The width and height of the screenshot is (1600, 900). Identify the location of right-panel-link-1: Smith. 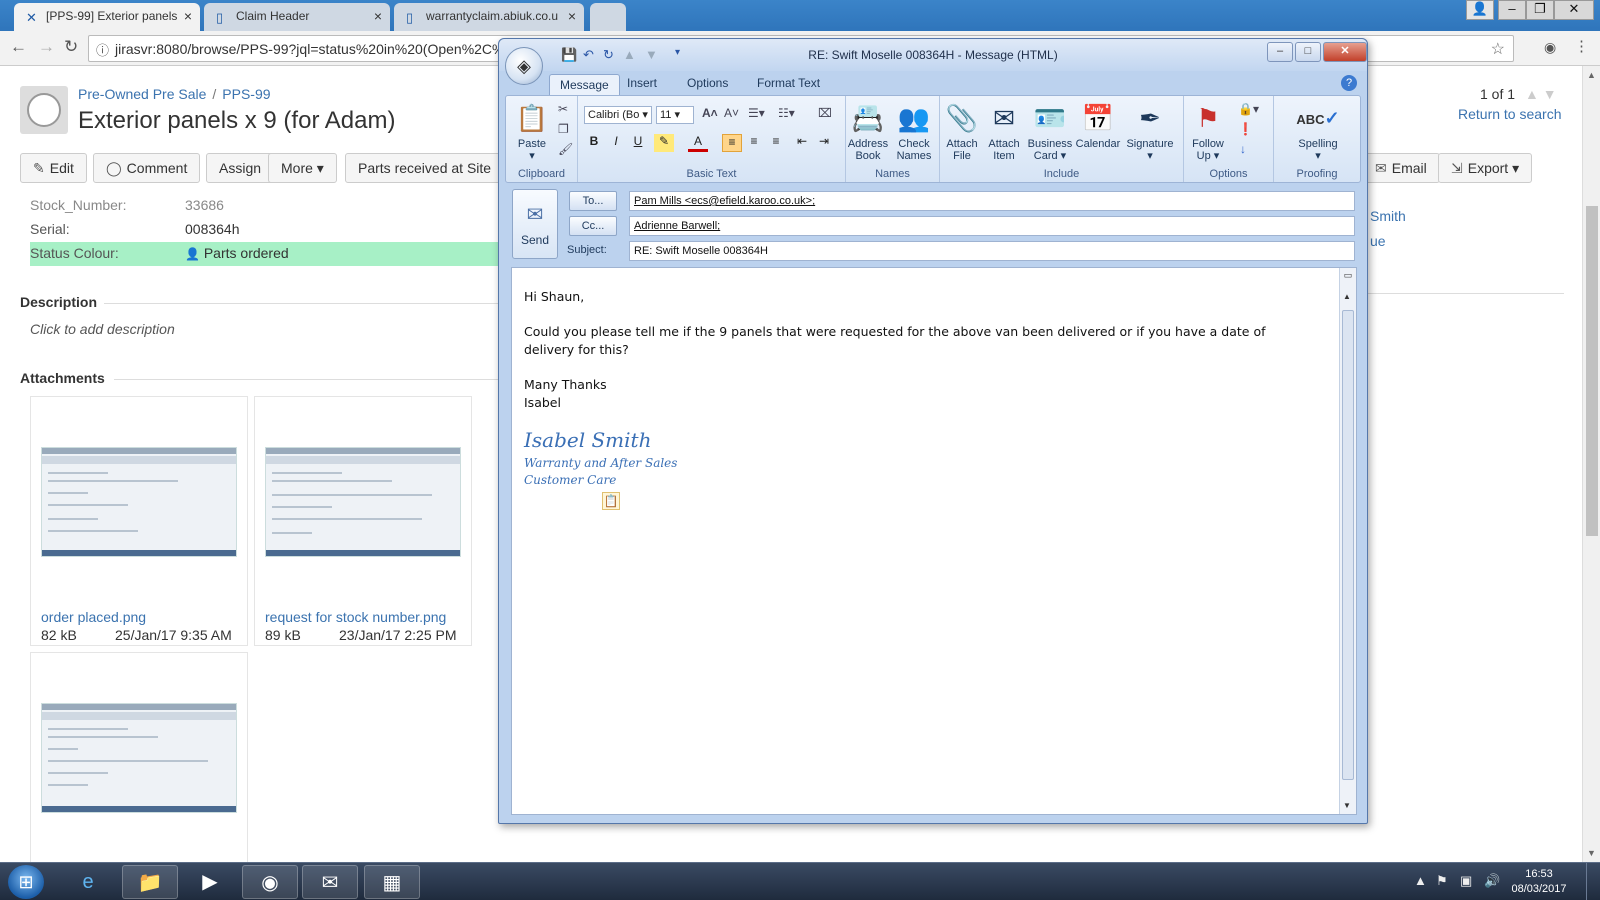
(1388, 216).